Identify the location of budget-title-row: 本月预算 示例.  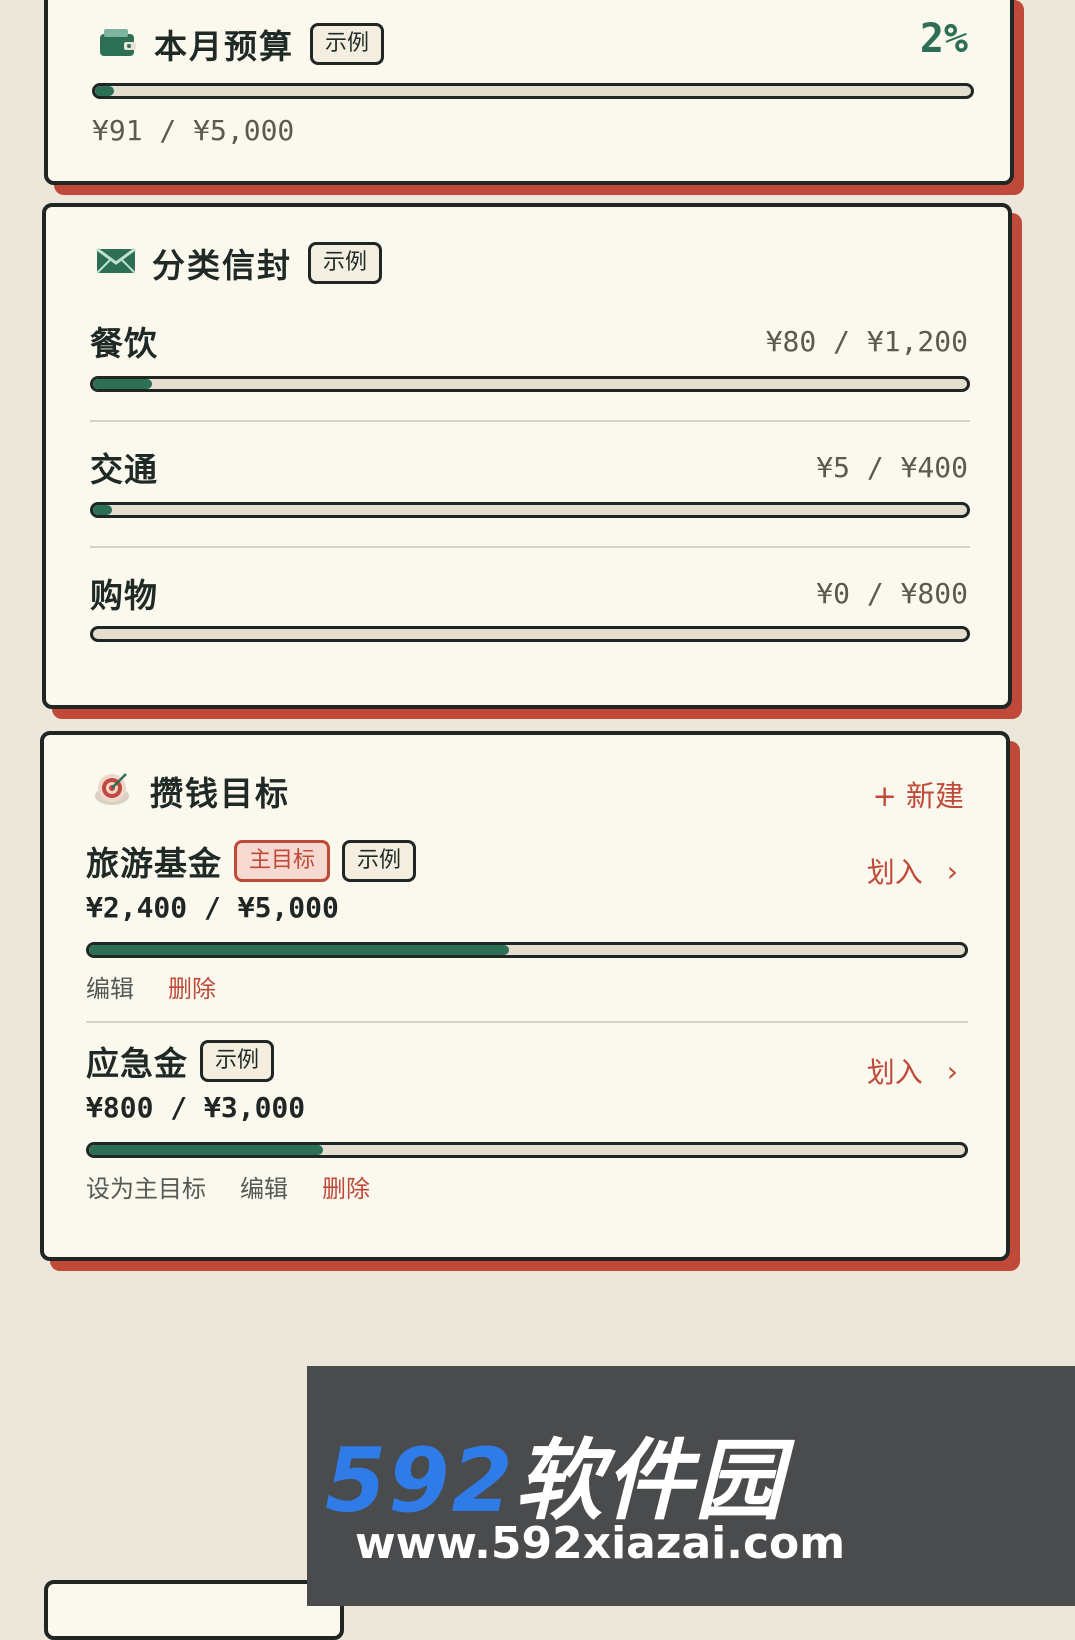
(241, 44).